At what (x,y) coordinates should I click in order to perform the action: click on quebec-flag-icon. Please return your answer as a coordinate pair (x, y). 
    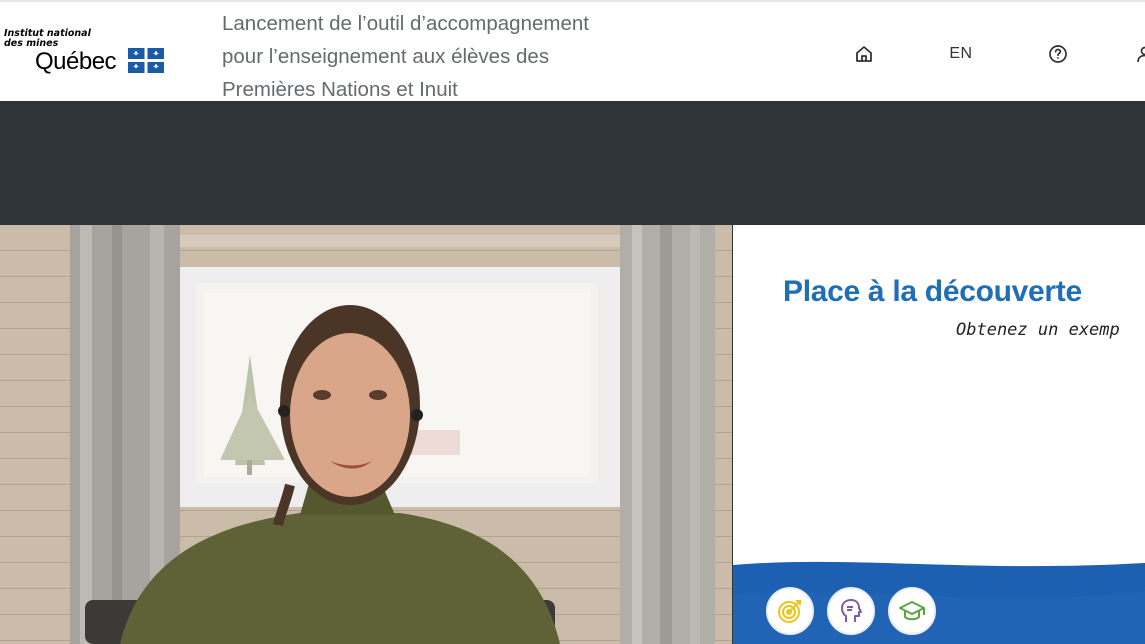
    Looking at the image, I should click on (146, 60).